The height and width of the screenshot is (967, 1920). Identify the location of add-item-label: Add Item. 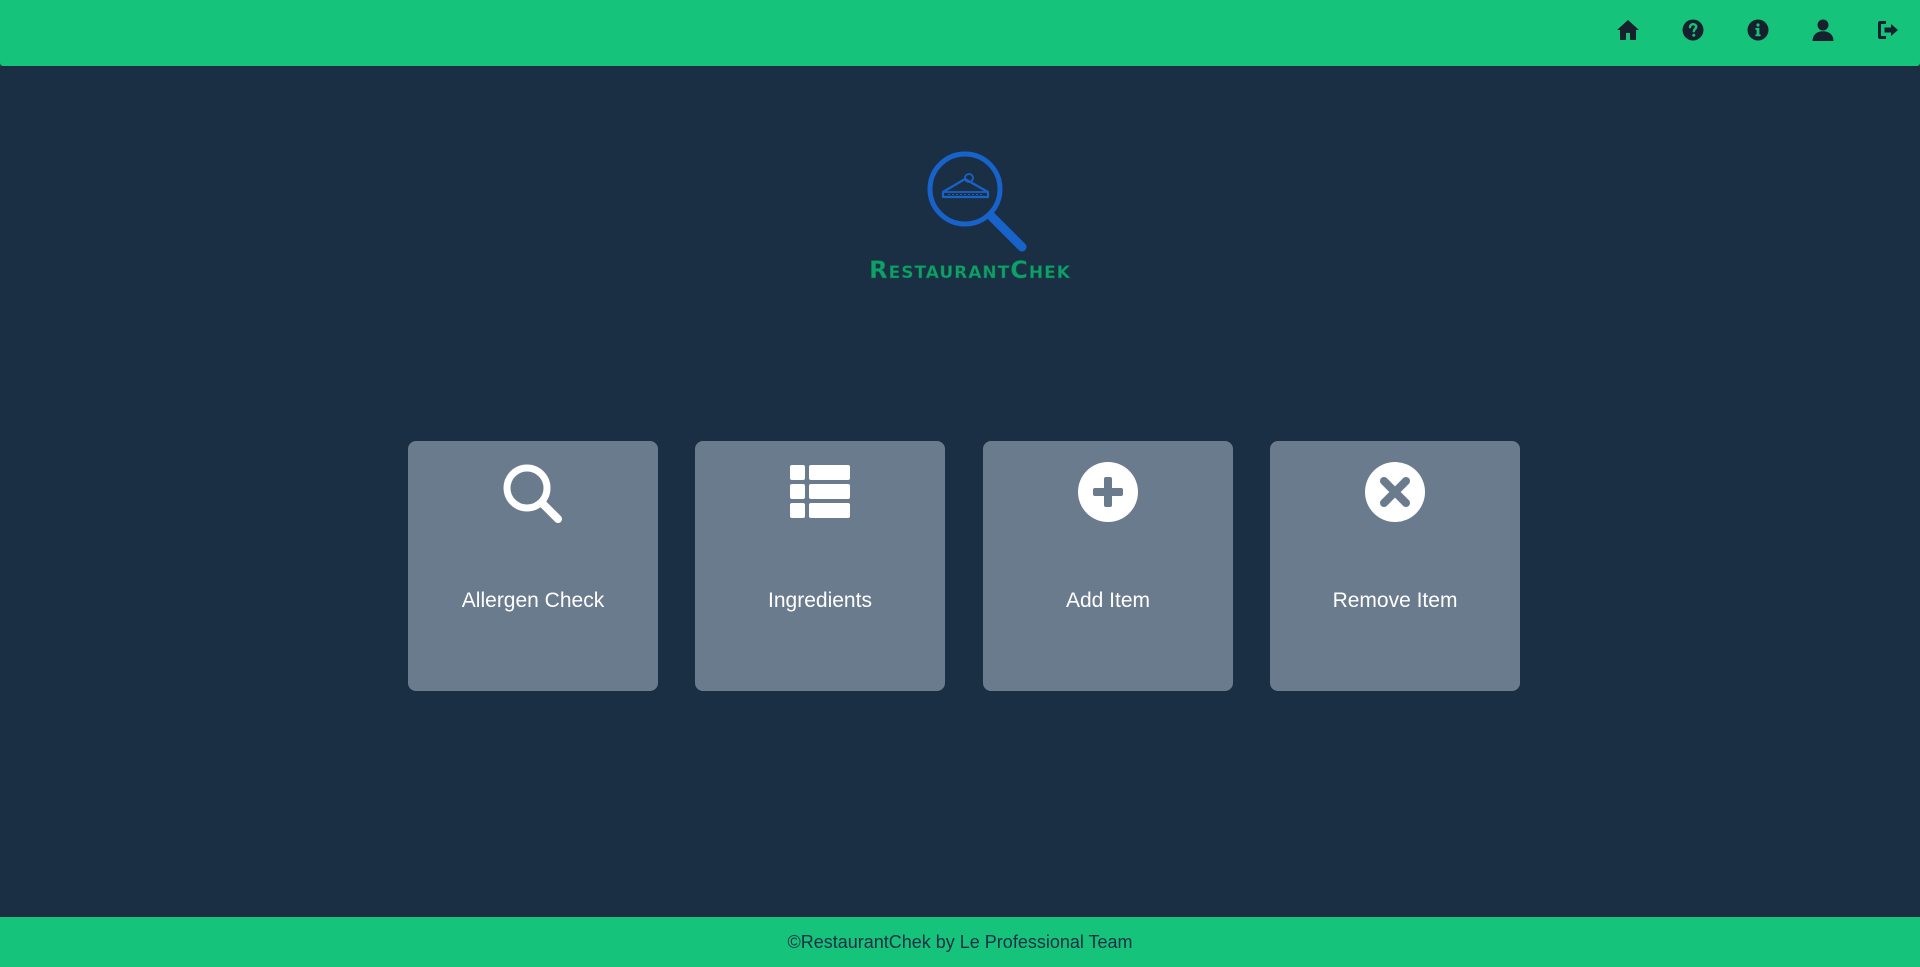
(1108, 600).